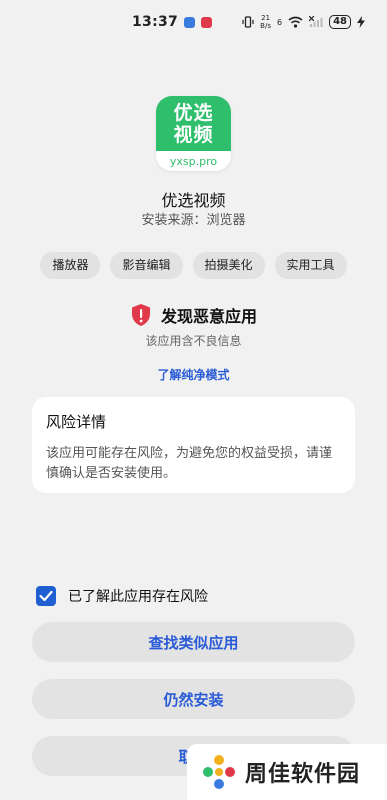 This screenshot has width=387, height=800. I want to click on install-anyway-button: 仍然安装, so click(193, 699).